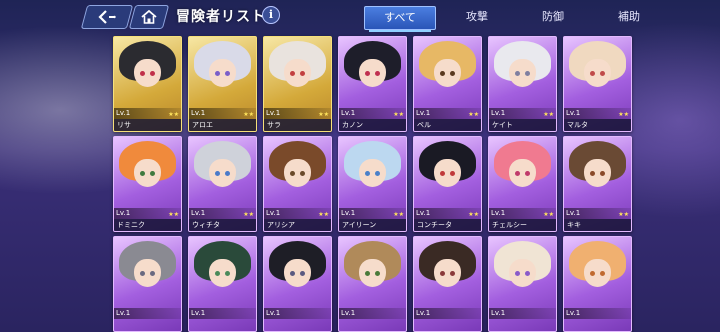  What do you see at coordinates (360, 16) in the screenshot?
I see `header-bar: 冒険者リスト i すべて 攻撃 防御 補助` at bounding box center [360, 16].